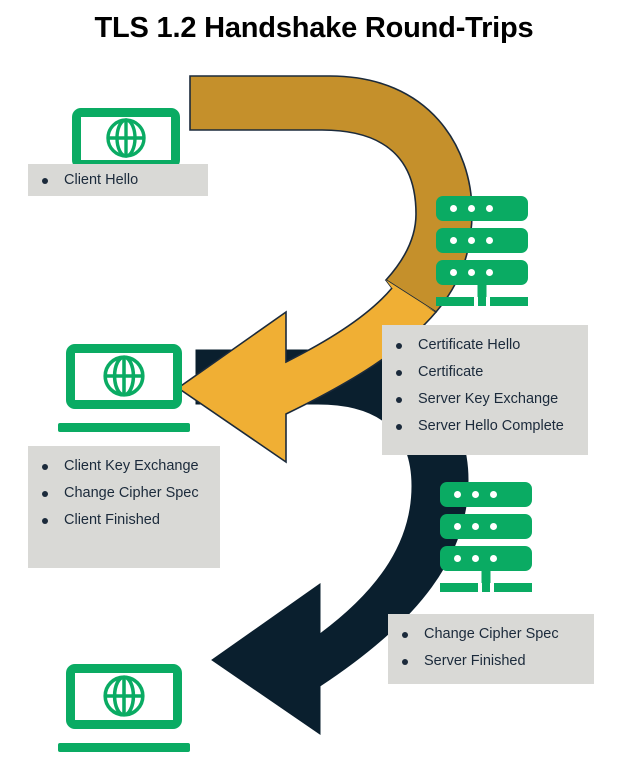  Describe the element at coordinates (124, 466) in the screenshot. I see `list-item: Client Key Exchange` at that location.